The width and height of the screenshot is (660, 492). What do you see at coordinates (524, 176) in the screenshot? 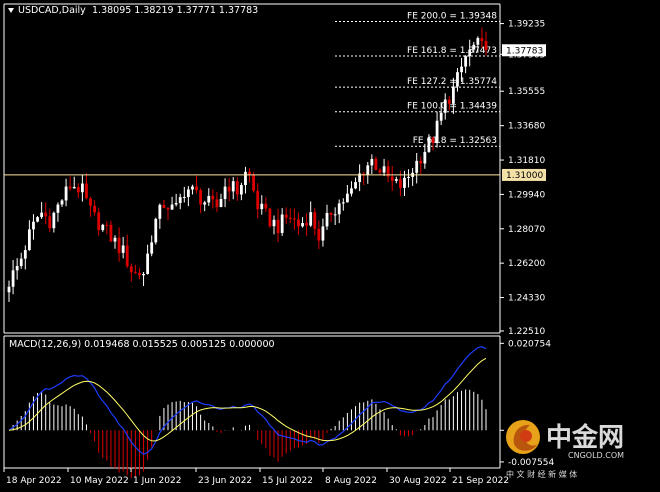
I see `level-line-label: 1.31000` at bounding box center [524, 176].